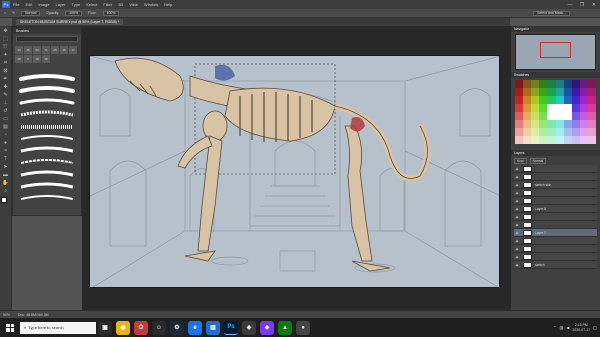 The image size is (600, 337). What do you see at coordinates (6, 127) in the screenshot?
I see `gradient-tool-icon: ▤` at bounding box center [6, 127].